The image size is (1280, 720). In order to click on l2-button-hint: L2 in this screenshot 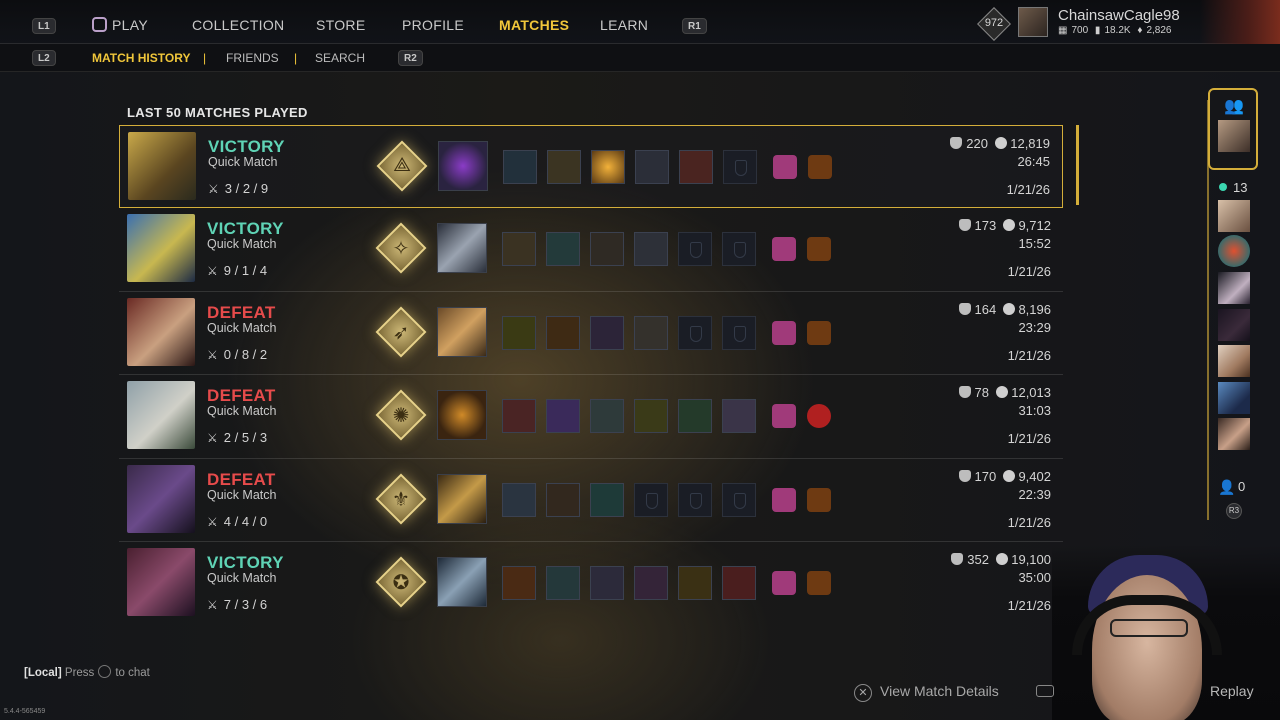, I will do `click(44, 58)`.